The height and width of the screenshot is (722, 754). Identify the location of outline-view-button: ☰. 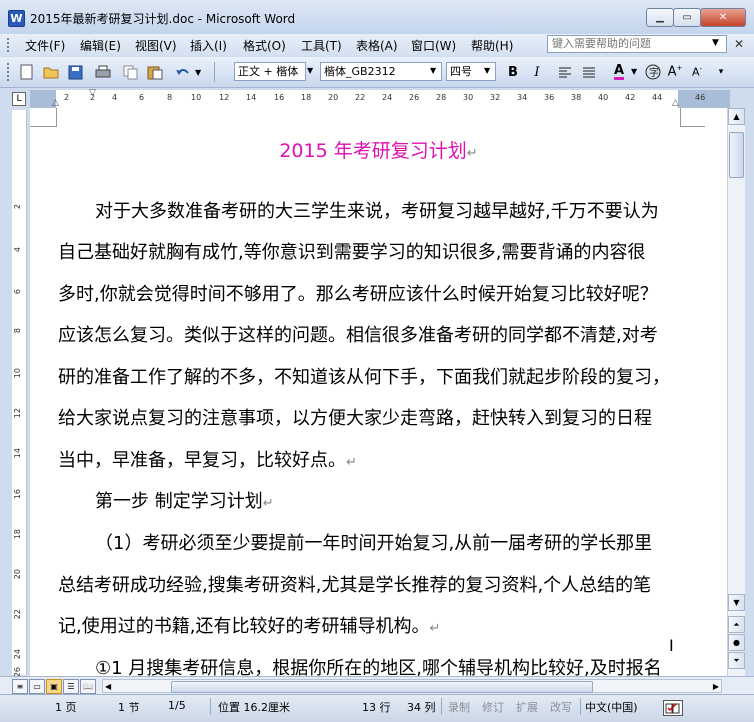
(71, 686).